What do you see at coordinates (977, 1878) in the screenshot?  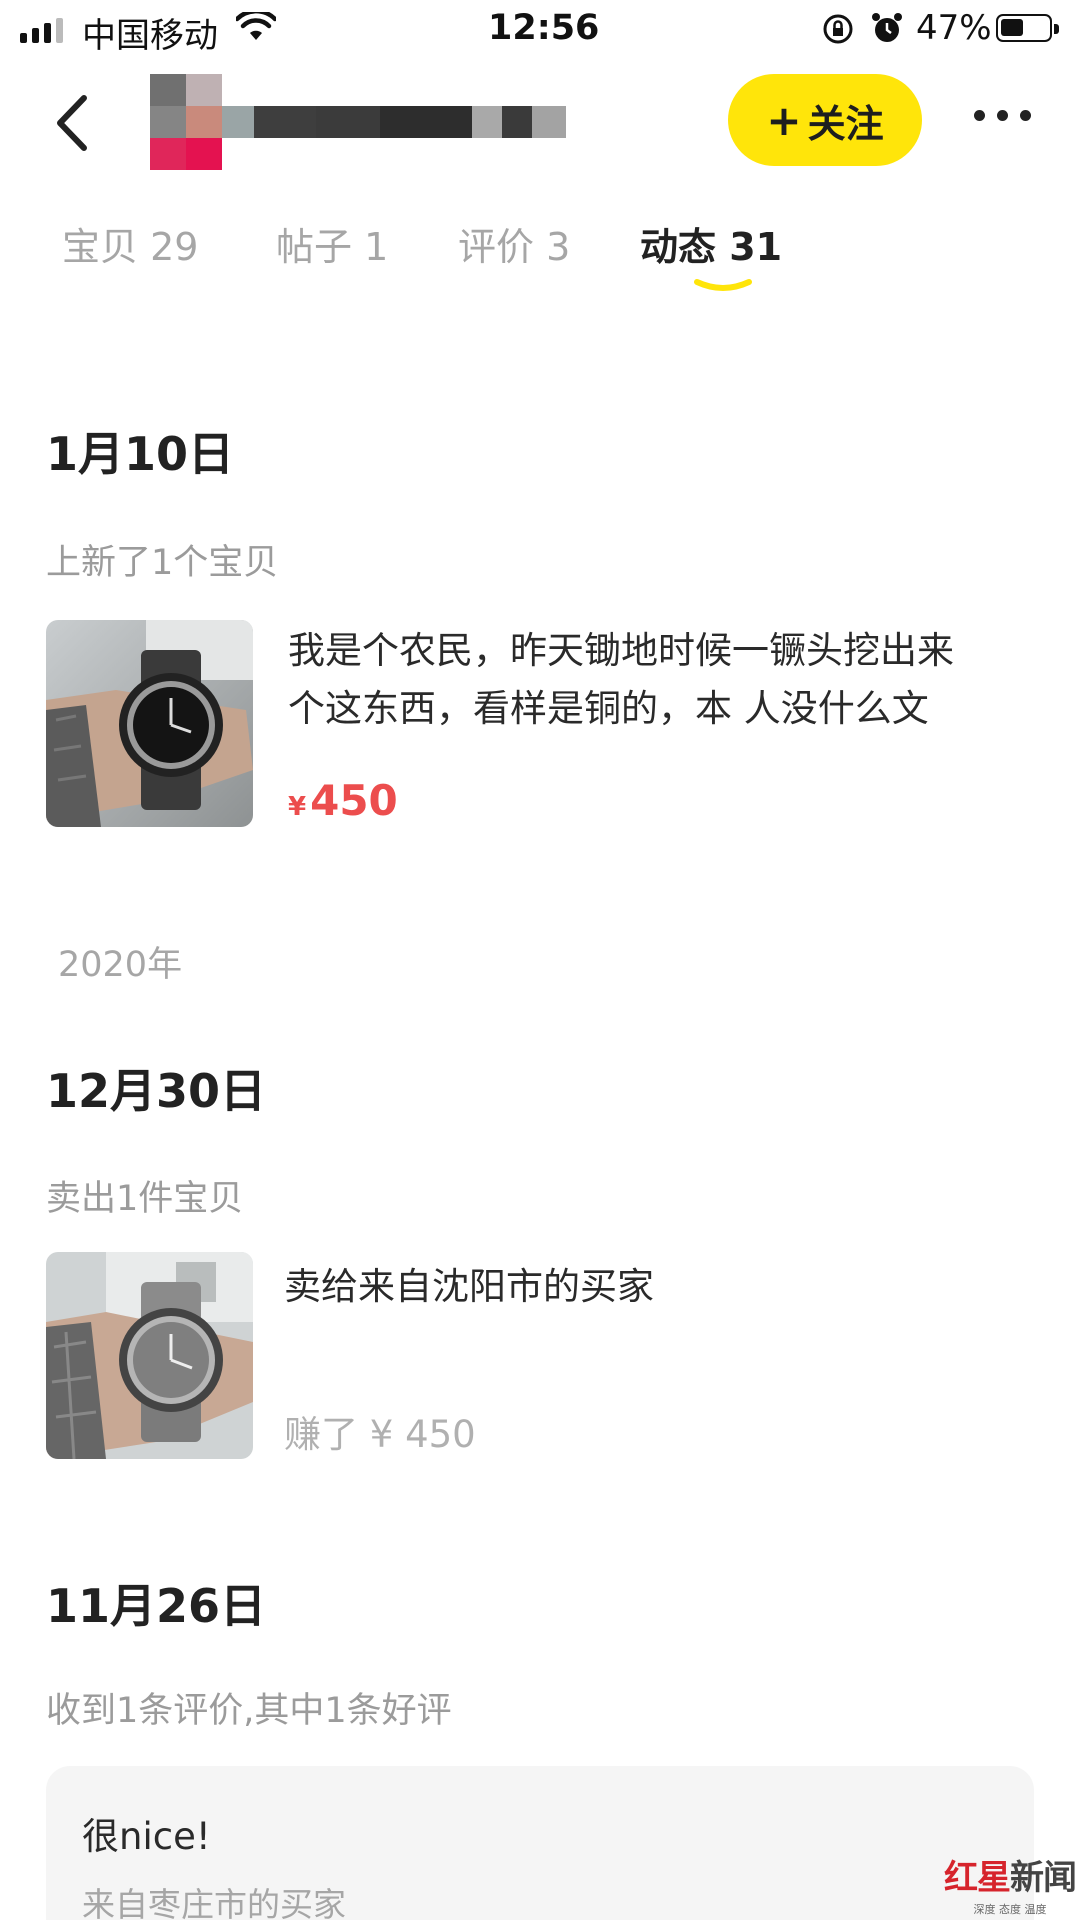 I see `watermark-logo-part1: 红星` at bounding box center [977, 1878].